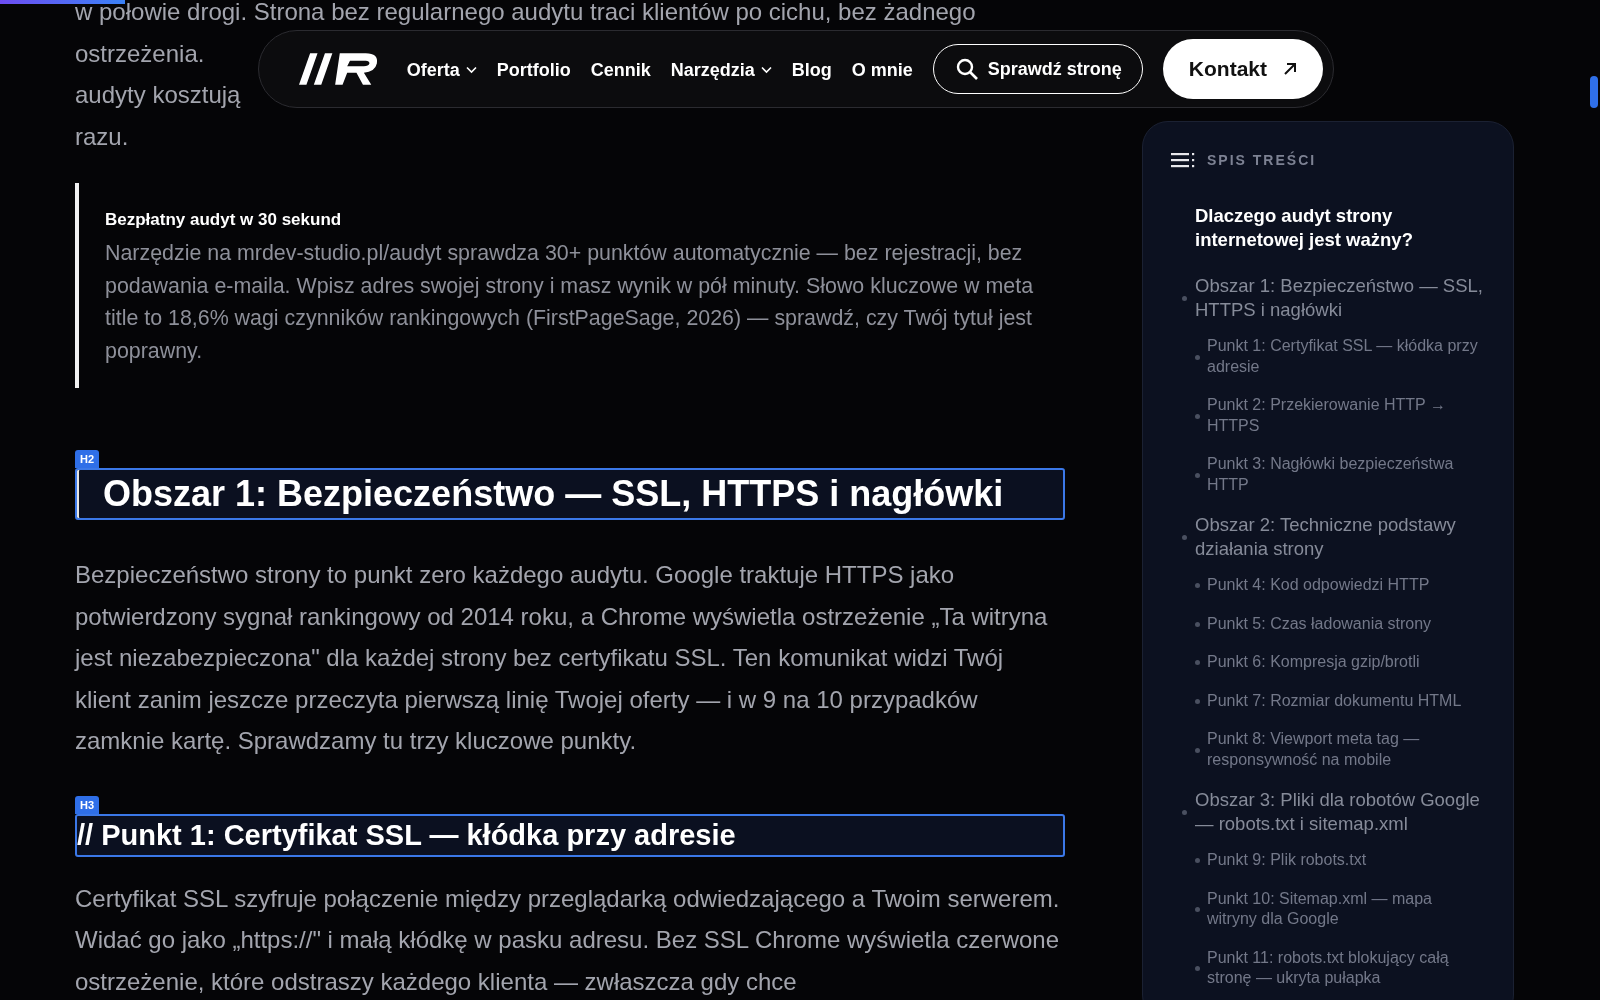 Image resolution: width=1600 pixels, height=1000 pixels. What do you see at coordinates (570, 835) in the screenshot?
I see `section-heading: // Punkt 1: Certyfikat SSL — kłódka przy adresie` at bounding box center [570, 835].